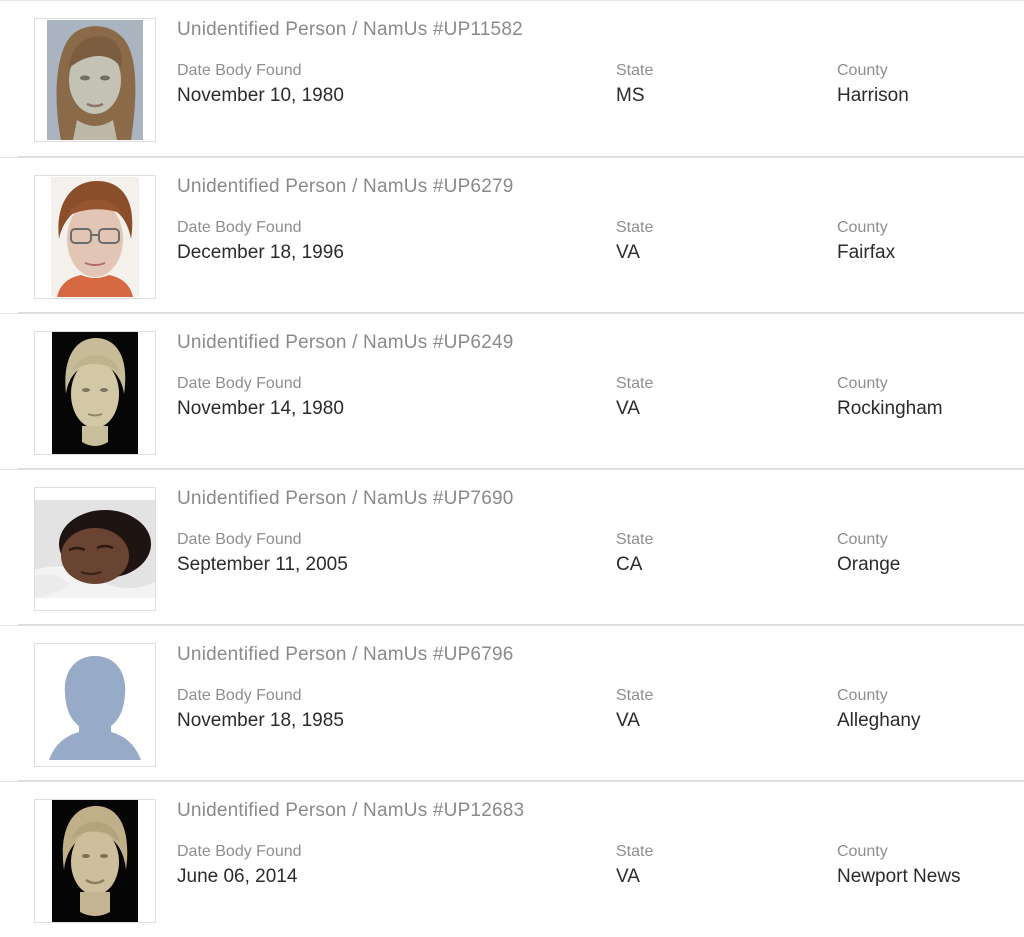 Image resolution: width=1024 pixels, height=937 pixels. I want to click on date-found-value: November 10, 1980, so click(260, 95).